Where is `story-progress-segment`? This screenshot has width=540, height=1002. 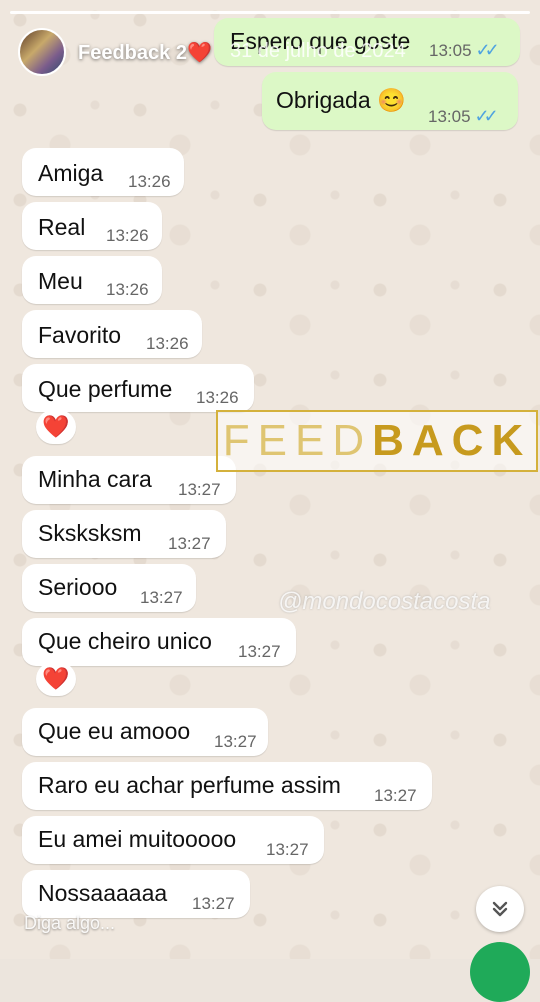
story-progress-segment is located at coordinates (270, 12).